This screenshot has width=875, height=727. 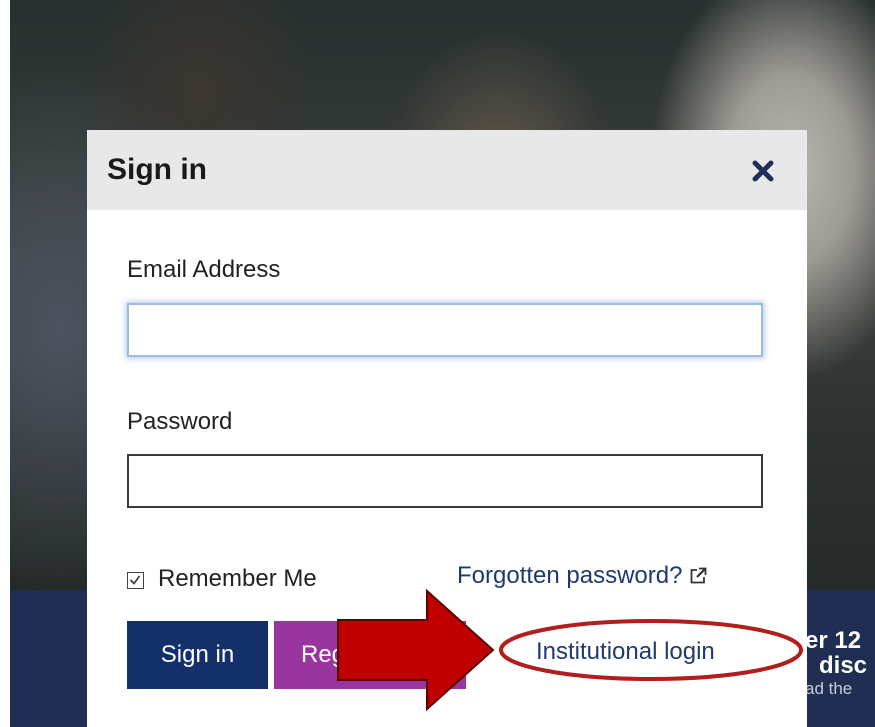 I want to click on teaser-line-1: er 12, so click(x=833, y=641).